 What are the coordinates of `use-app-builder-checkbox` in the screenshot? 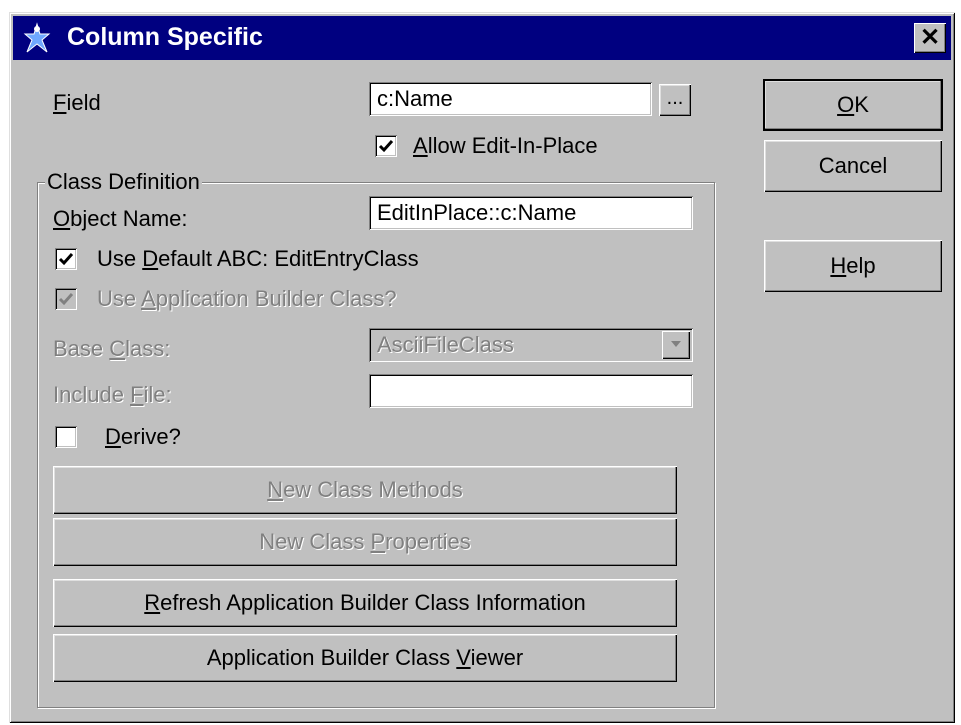 It's located at (66, 299).